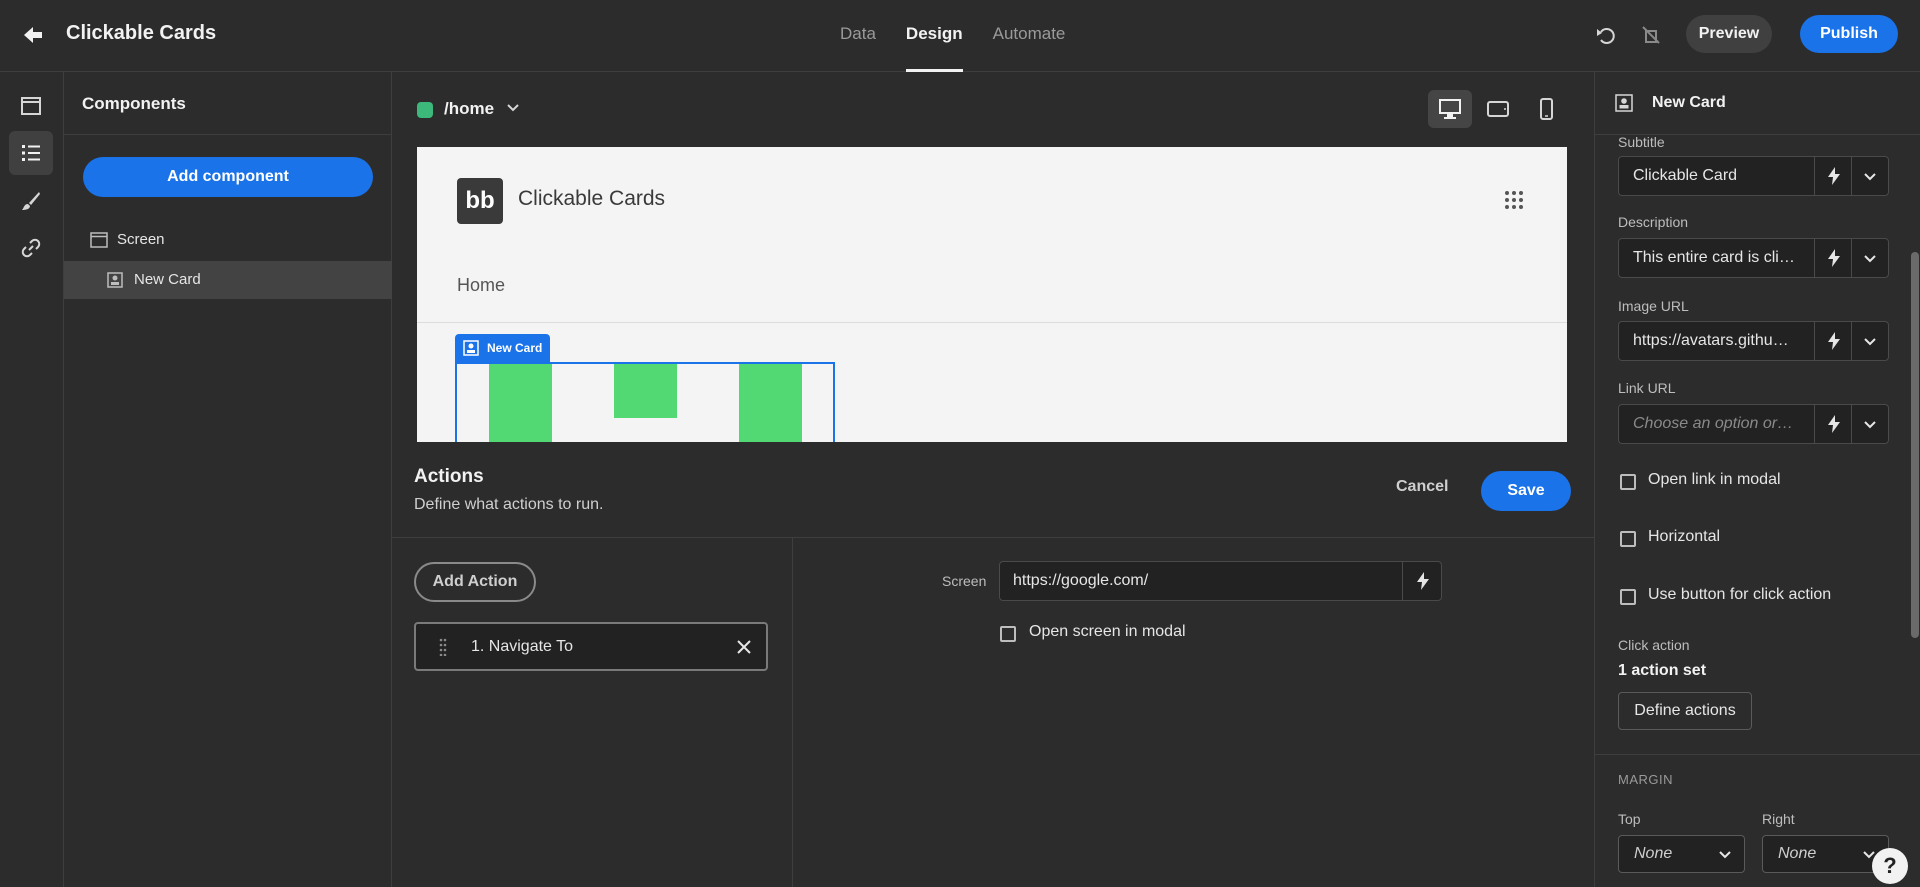 The height and width of the screenshot is (887, 1920). Describe the element at coordinates (1107, 631) in the screenshot. I see `open-in-modal-label: Open screen in modal` at that location.